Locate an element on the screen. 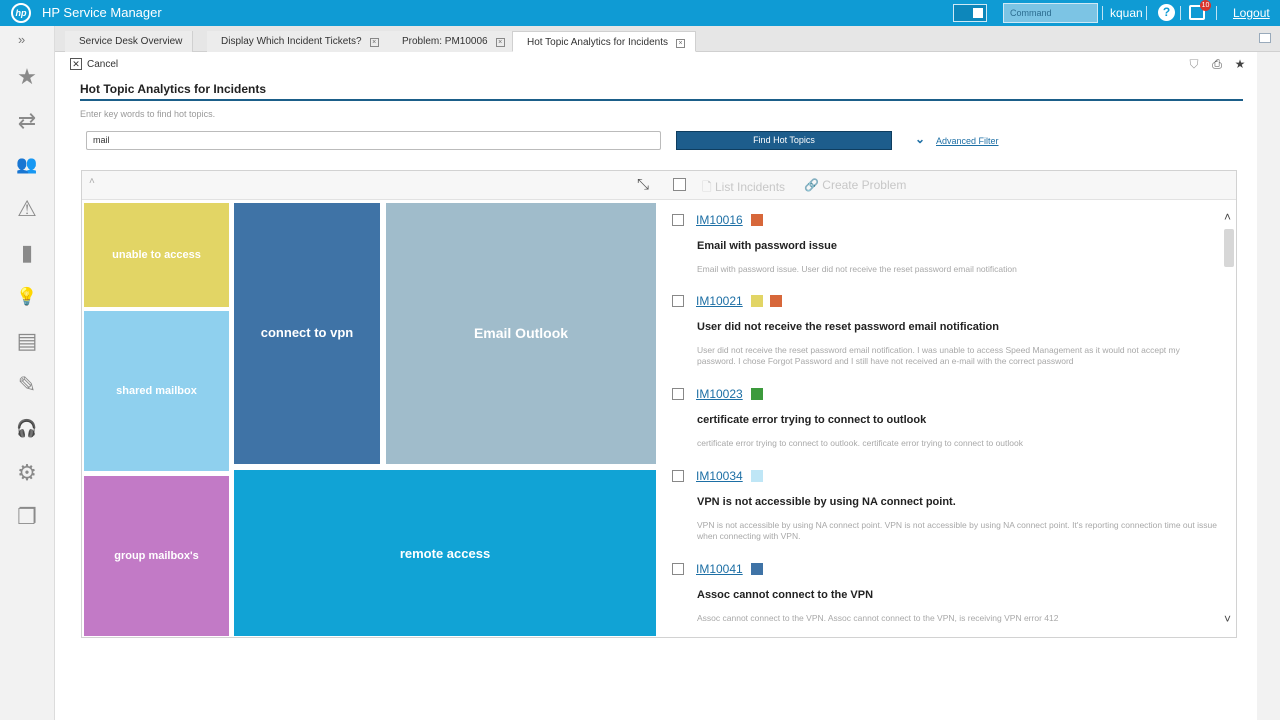 The height and width of the screenshot is (720, 1280). favorite-star-icon: ★ is located at coordinates (1240, 64).